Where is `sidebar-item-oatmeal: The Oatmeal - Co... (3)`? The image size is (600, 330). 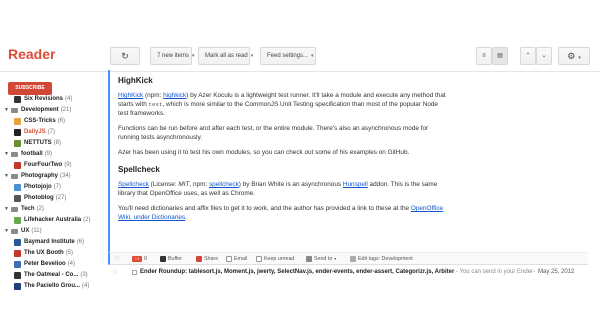
sidebar-item-oatmeal: The Oatmeal - Co... (3) is located at coordinates (54, 275).